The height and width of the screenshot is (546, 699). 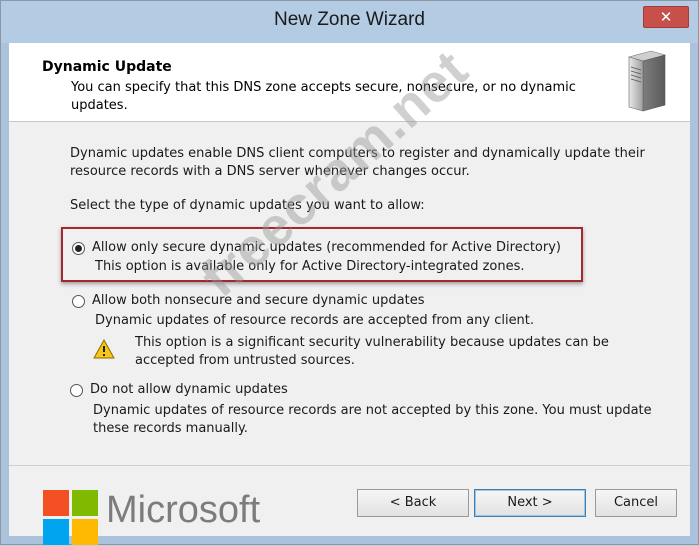 I want to click on close-button: ✕, so click(x=666, y=17).